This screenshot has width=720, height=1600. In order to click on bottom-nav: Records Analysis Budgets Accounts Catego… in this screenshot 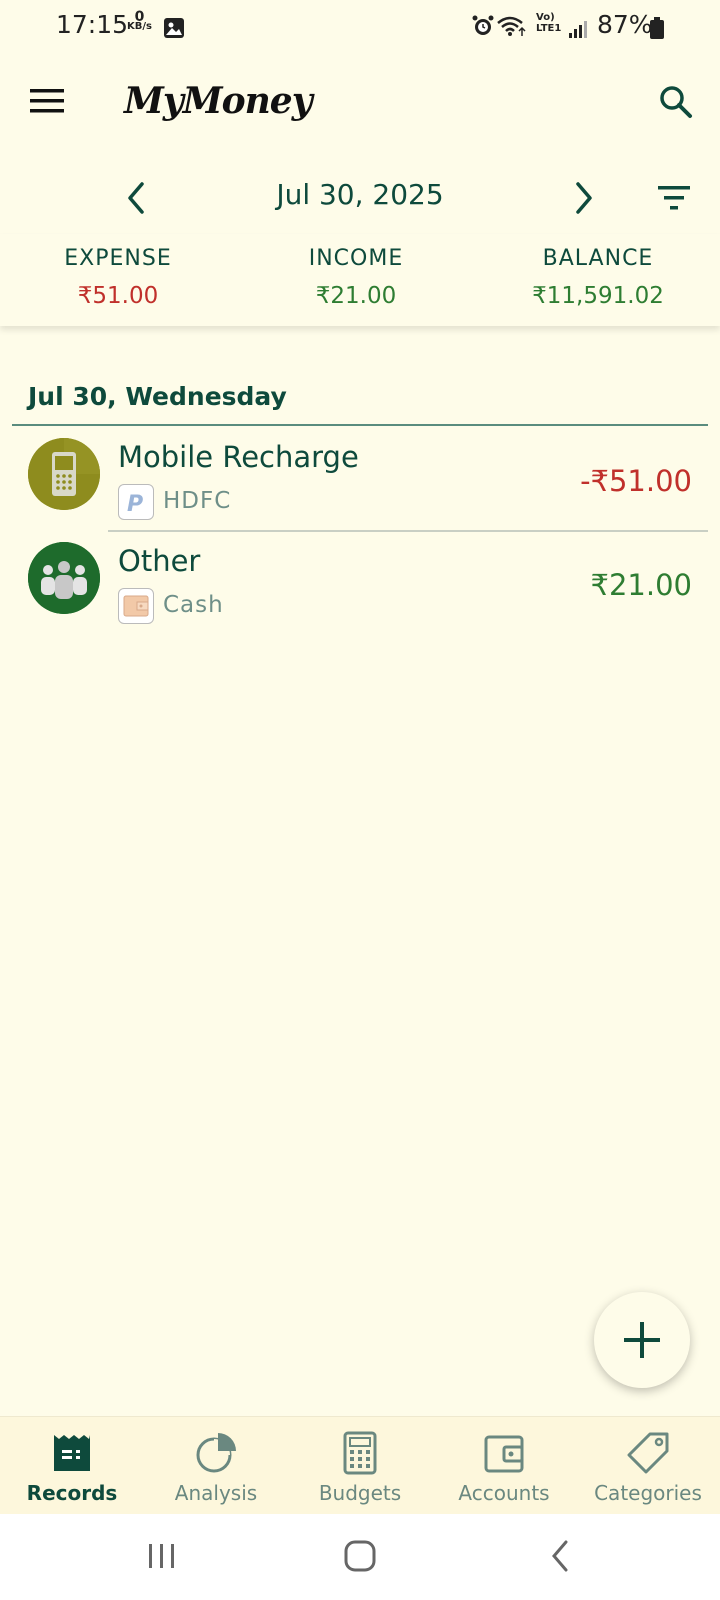, I will do `click(360, 1465)`.